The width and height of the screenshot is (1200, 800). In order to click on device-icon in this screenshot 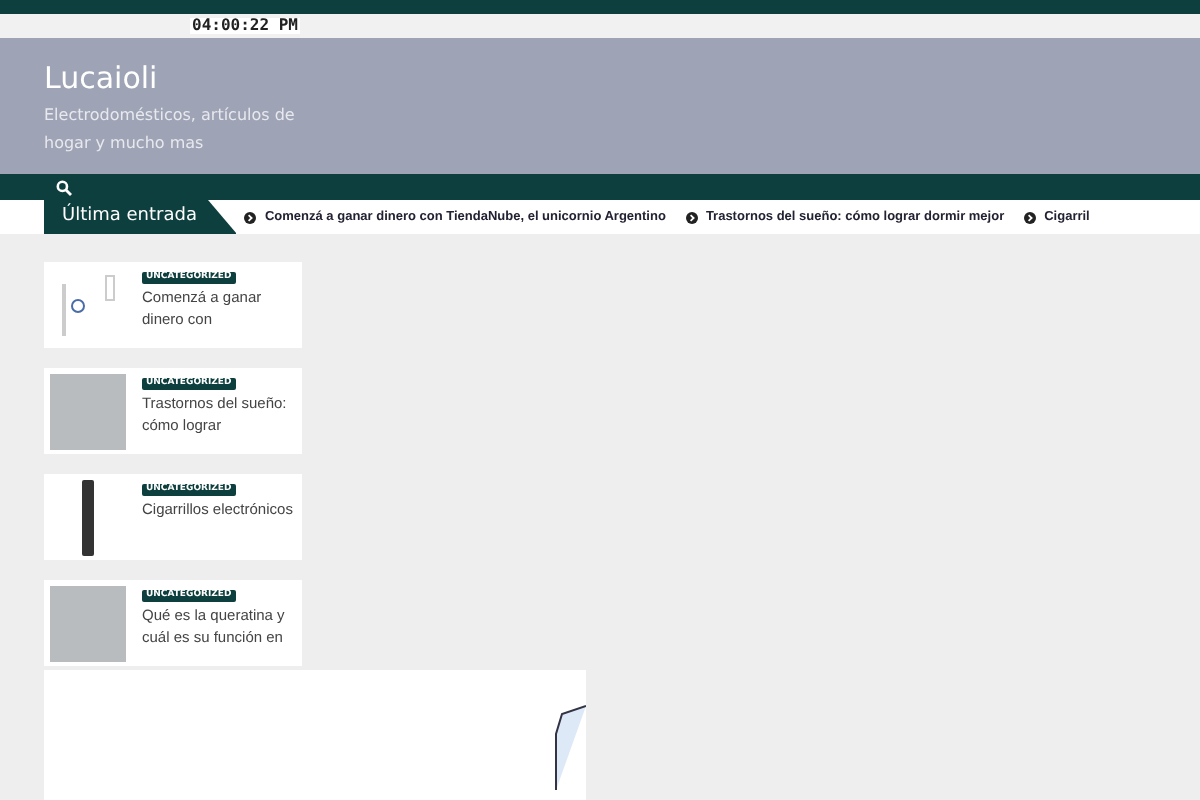, I will do `click(88, 517)`.